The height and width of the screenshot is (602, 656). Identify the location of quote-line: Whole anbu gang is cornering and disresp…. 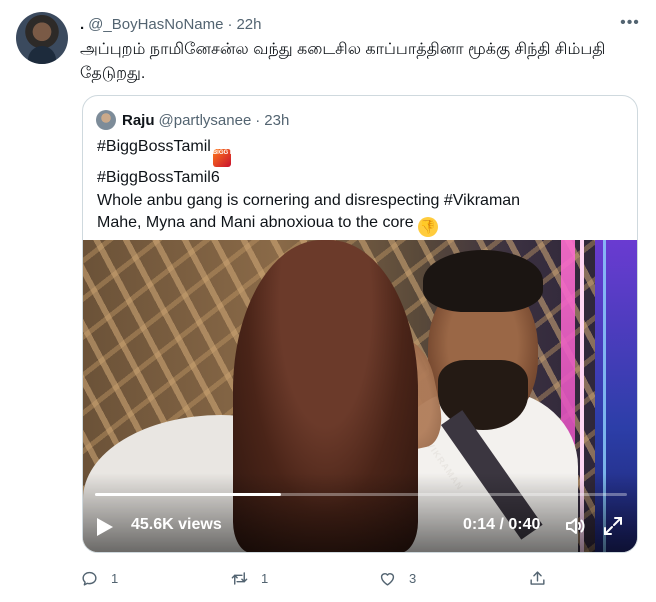
(309, 200).